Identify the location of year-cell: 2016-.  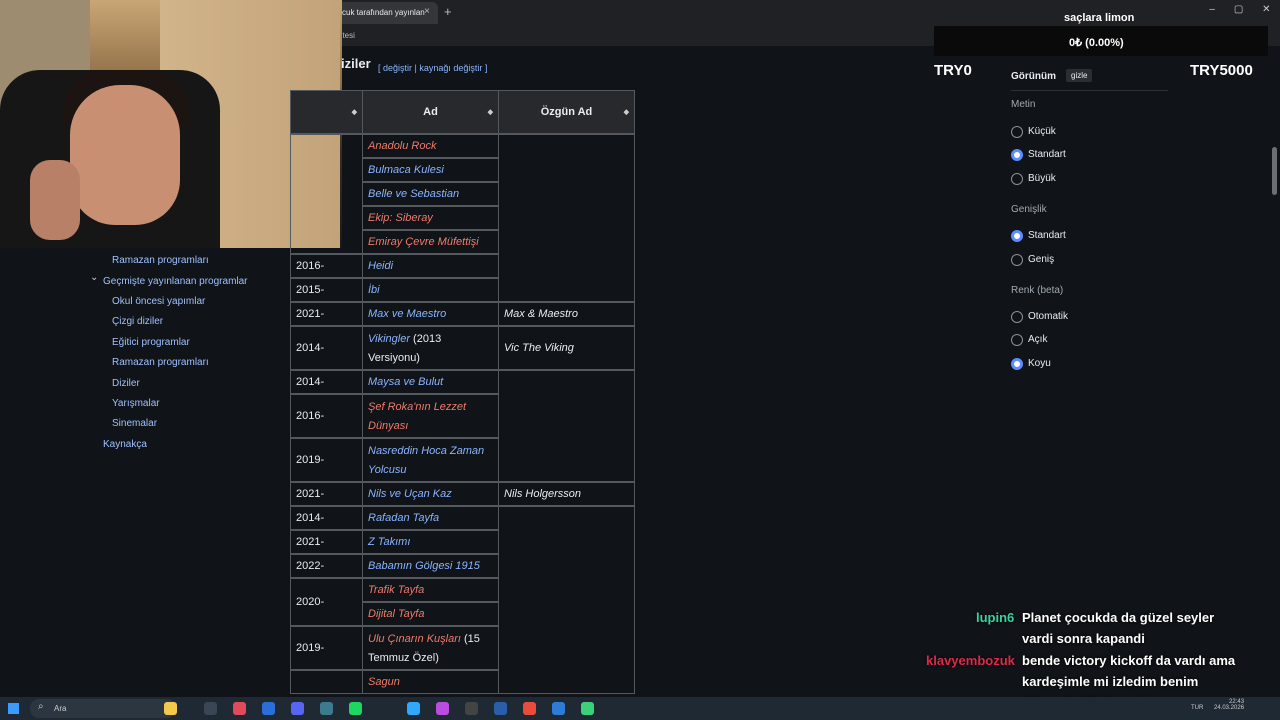
(326, 416).